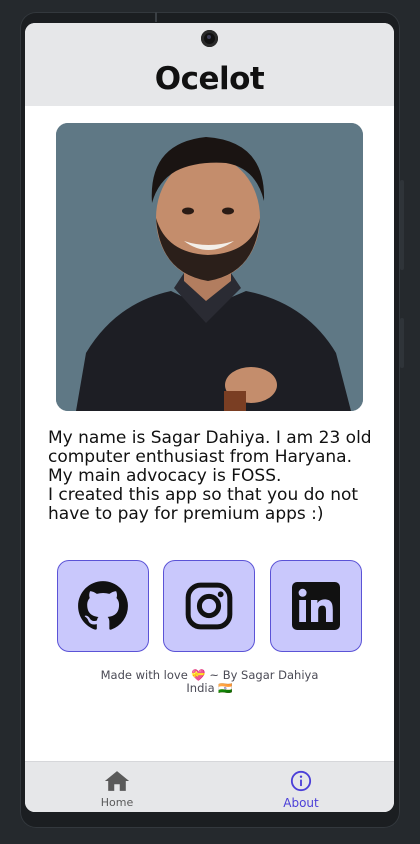 This screenshot has height=844, width=420. I want to click on instagram-icon, so click(209, 606).